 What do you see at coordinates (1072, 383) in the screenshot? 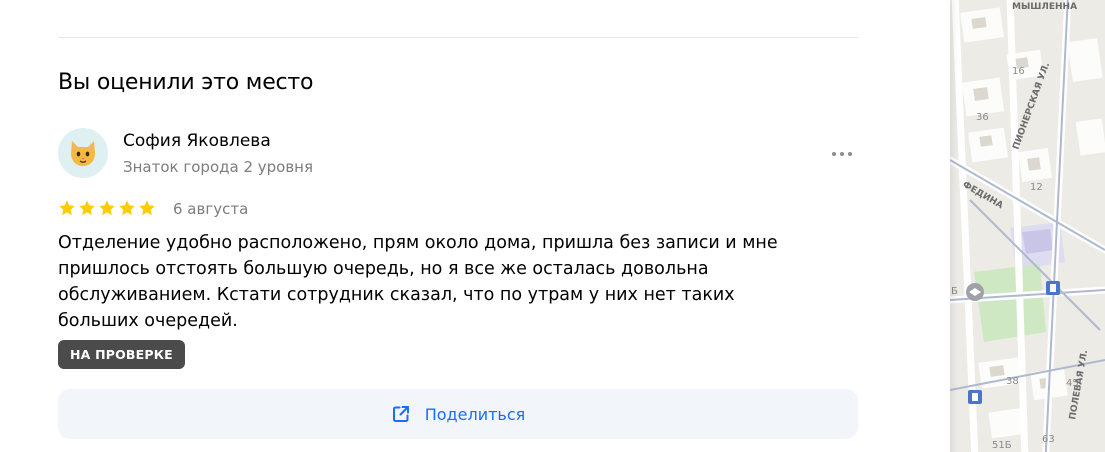
I see `house-number: 45` at bounding box center [1072, 383].